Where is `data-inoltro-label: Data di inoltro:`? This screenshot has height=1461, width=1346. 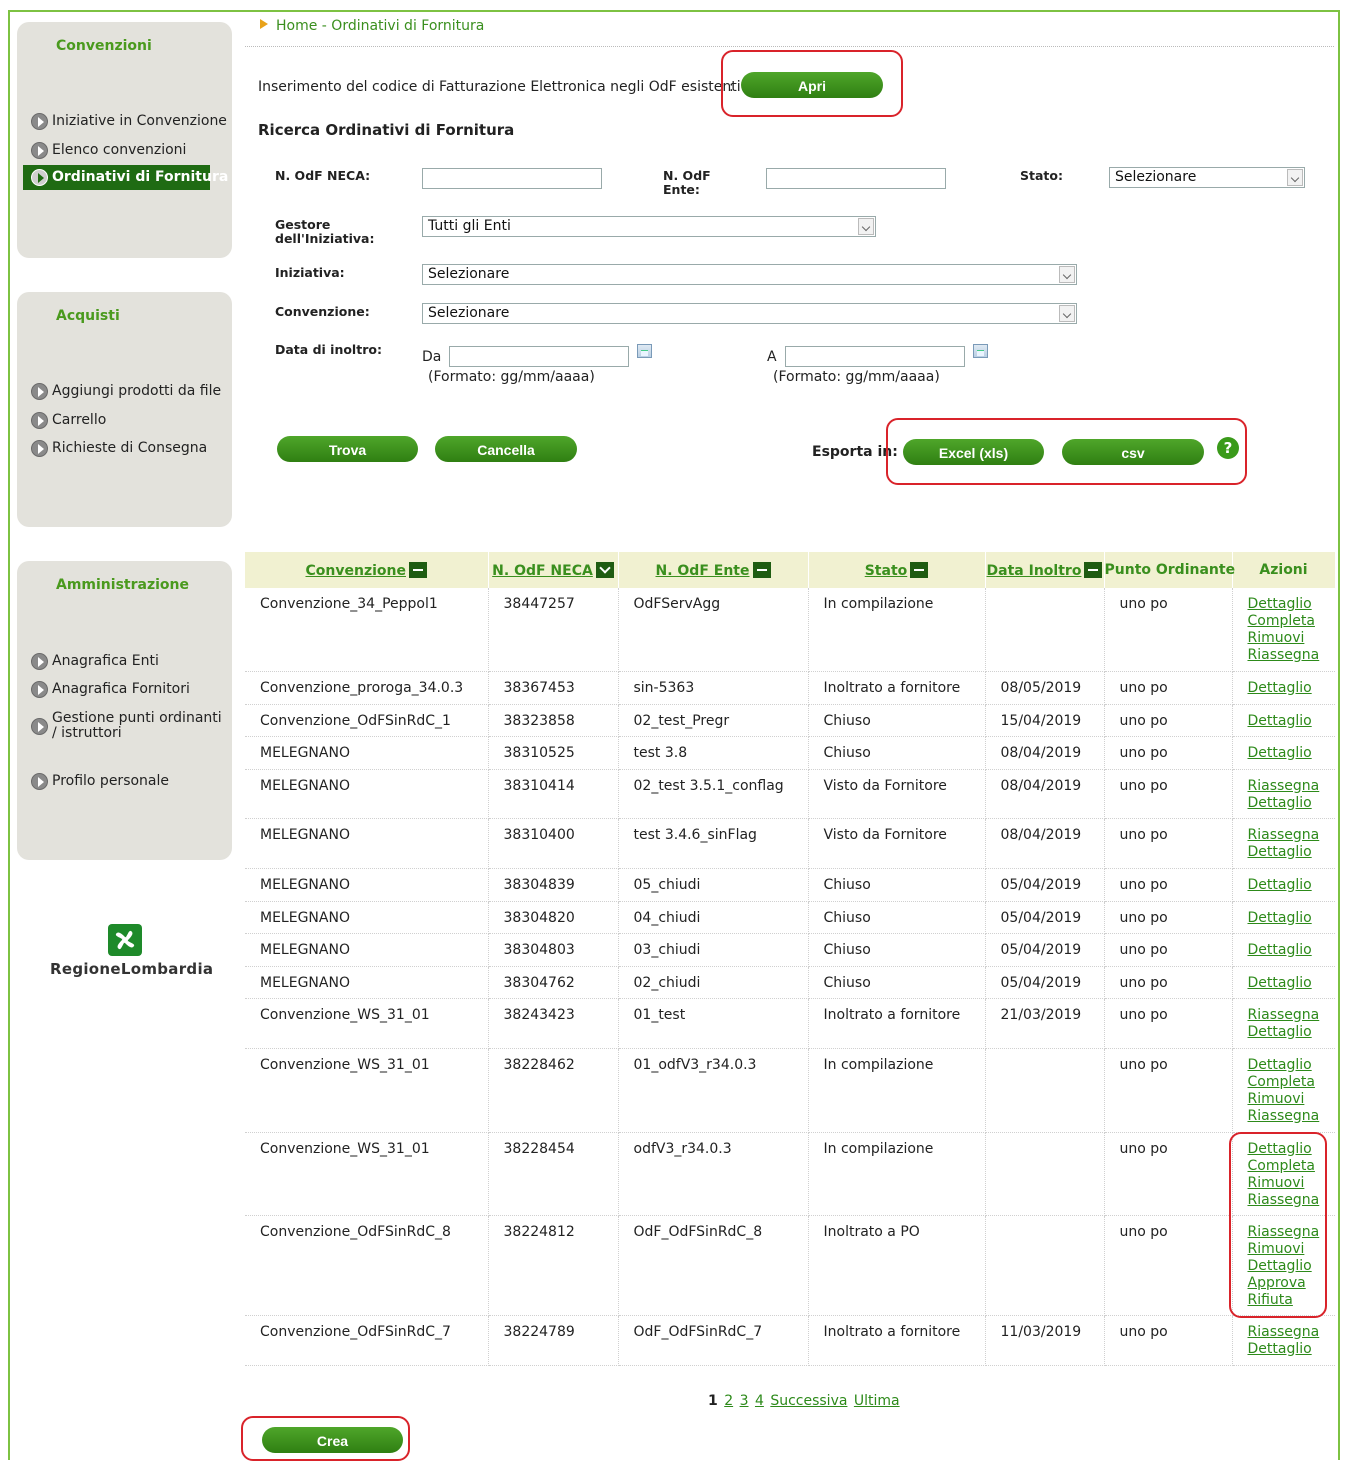
data-inoltro-label: Data di inoltro: is located at coordinates (328, 349).